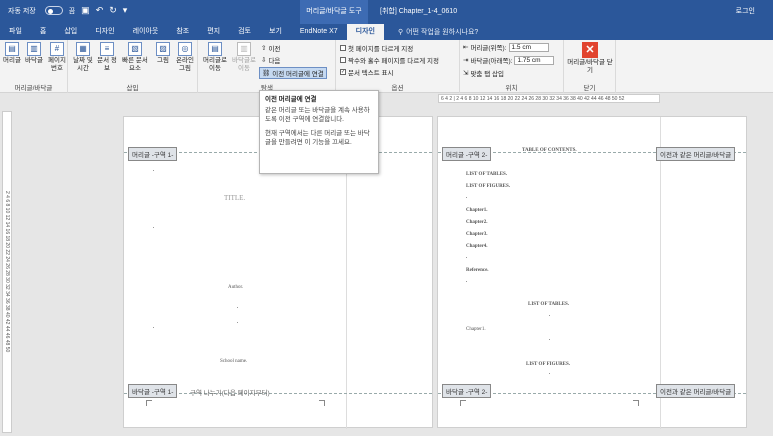 This screenshot has width=773, height=436. I want to click on footer-bottom-icon: ⇥, so click(466, 60).